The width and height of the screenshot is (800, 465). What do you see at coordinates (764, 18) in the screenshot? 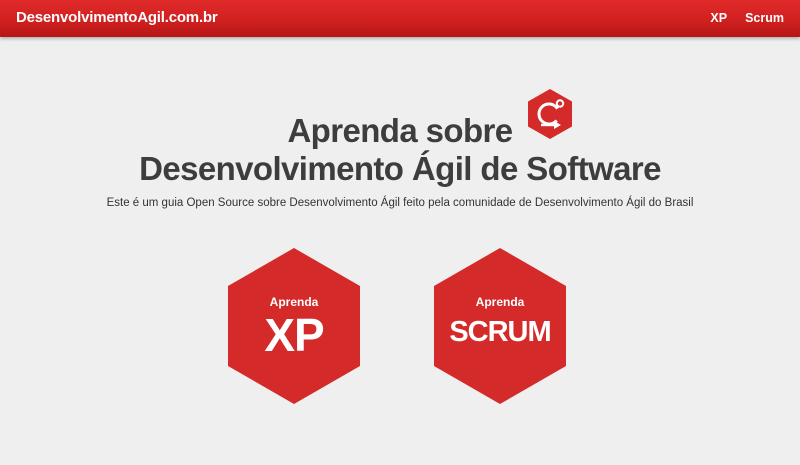
I see `nav-link-scrum: Scrum` at bounding box center [764, 18].